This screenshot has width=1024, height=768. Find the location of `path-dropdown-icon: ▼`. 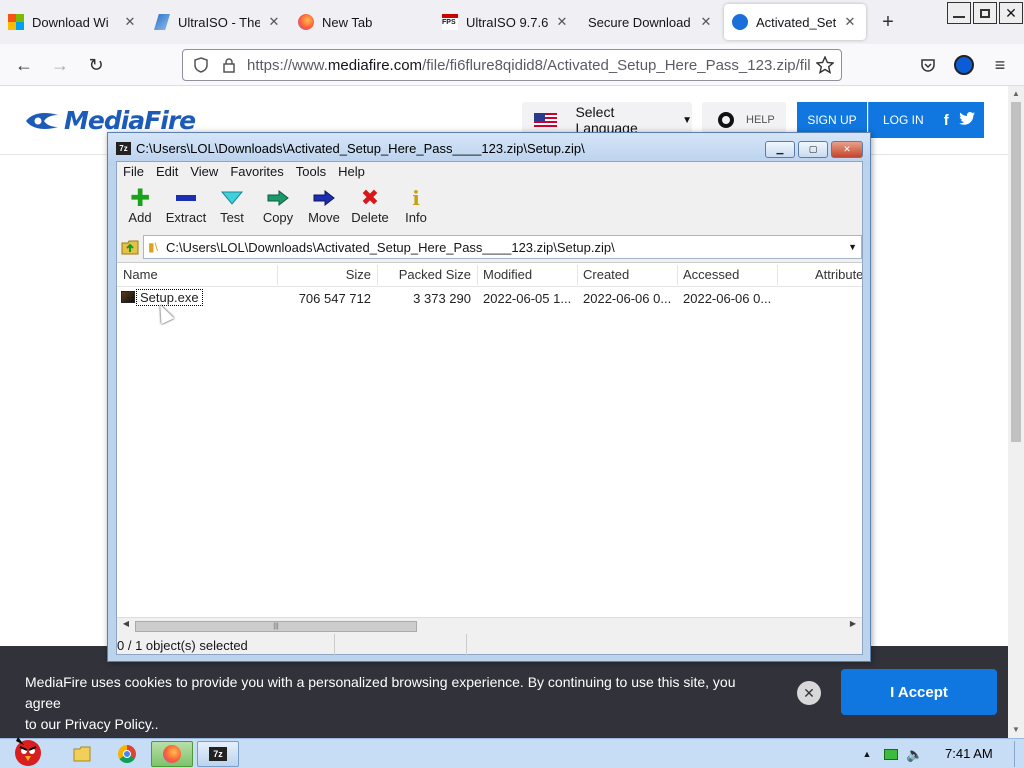

path-dropdown-icon: ▼ is located at coordinates (852, 247).